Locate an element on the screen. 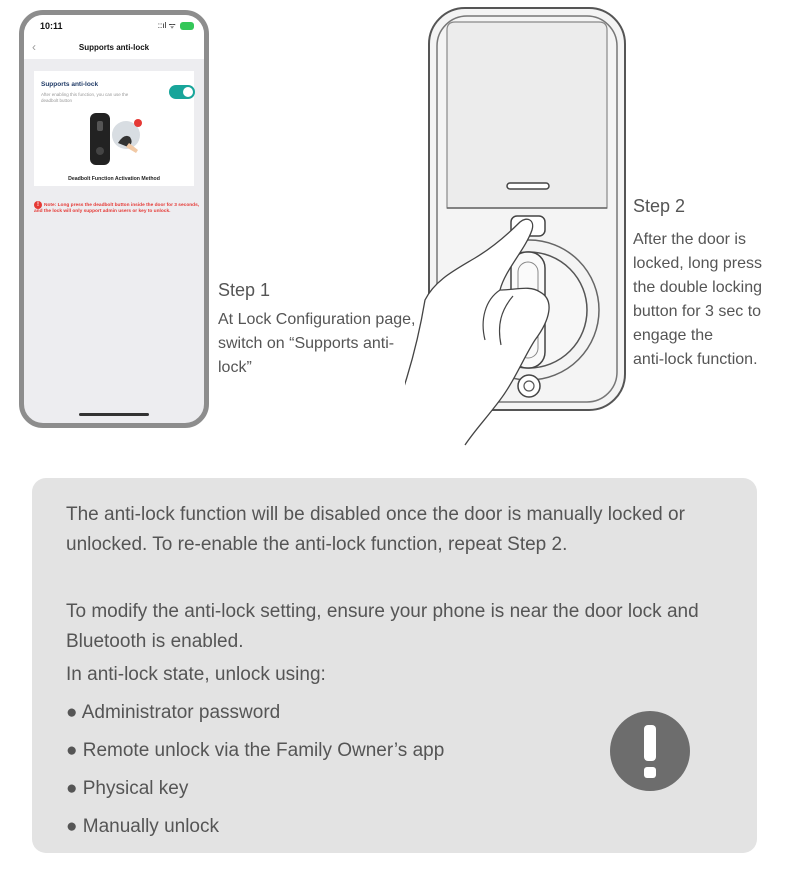 This screenshot has height=878, width=793. status-time: 10:11 is located at coordinates (51, 26).